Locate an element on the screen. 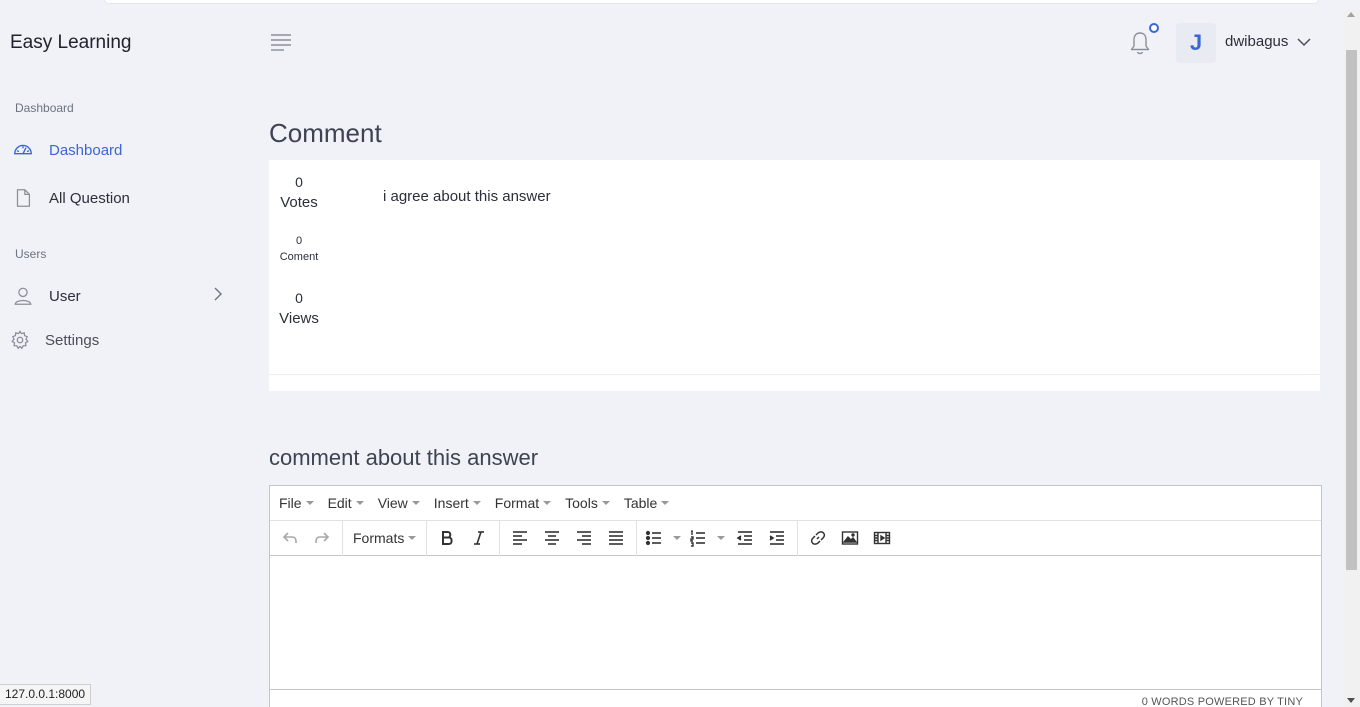  align-right-button is located at coordinates (584, 538).